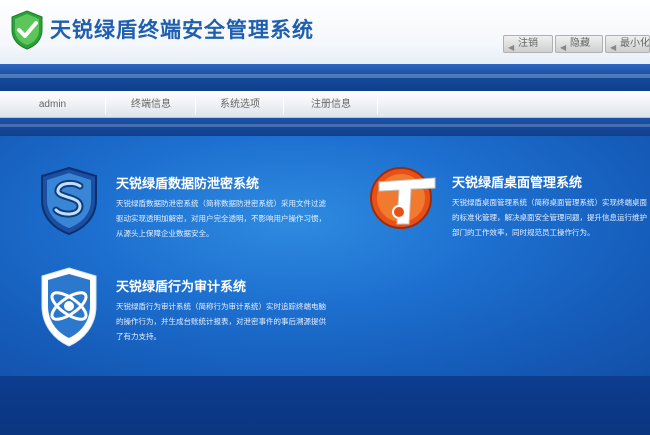 This screenshot has height=435, width=650. I want to click on nav-bottom-band, so click(325, 127).